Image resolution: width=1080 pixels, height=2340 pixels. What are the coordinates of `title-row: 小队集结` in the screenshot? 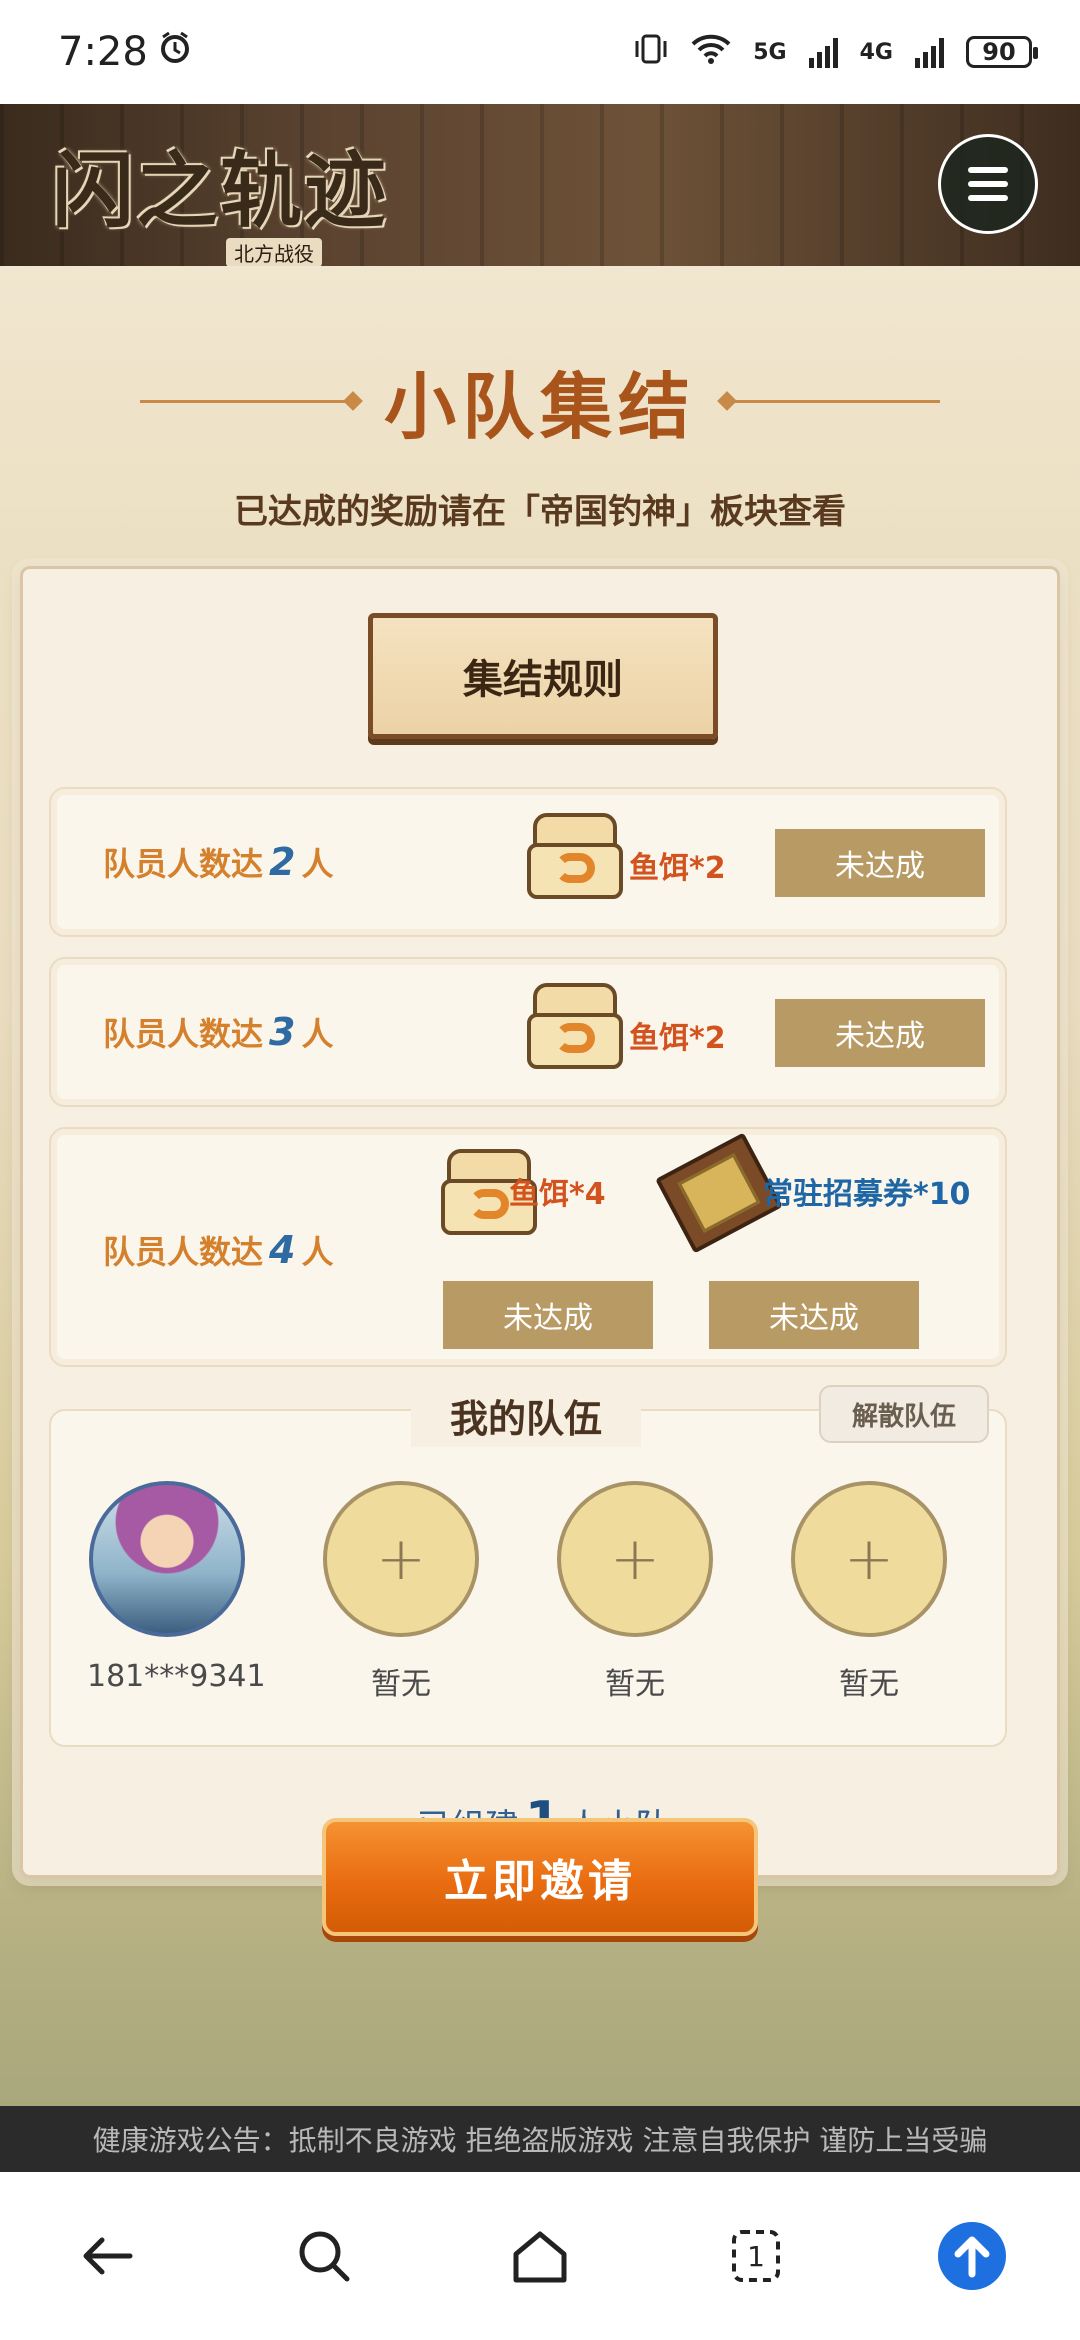 It's located at (540, 400).